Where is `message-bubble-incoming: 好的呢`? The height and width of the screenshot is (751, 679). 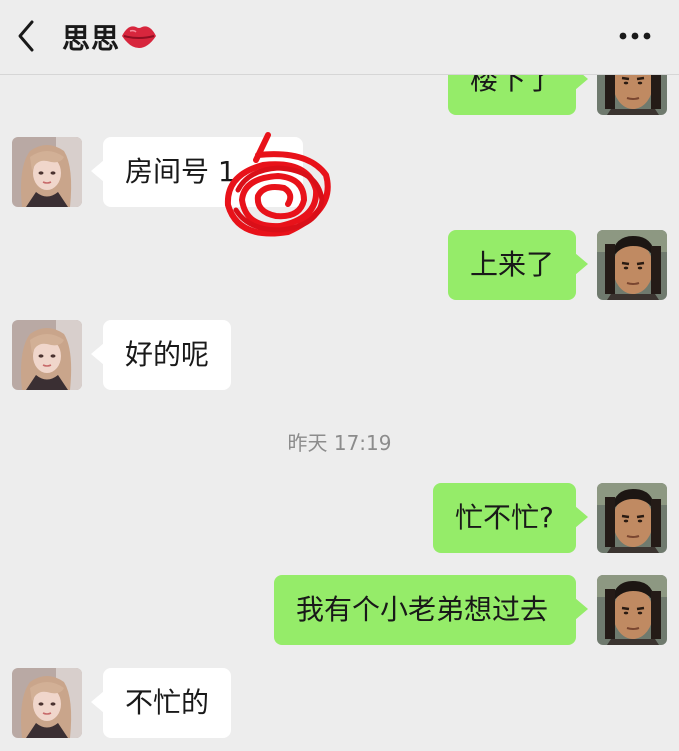 message-bubble-incoming: 好的呢 is located at coordinates (161, 355).